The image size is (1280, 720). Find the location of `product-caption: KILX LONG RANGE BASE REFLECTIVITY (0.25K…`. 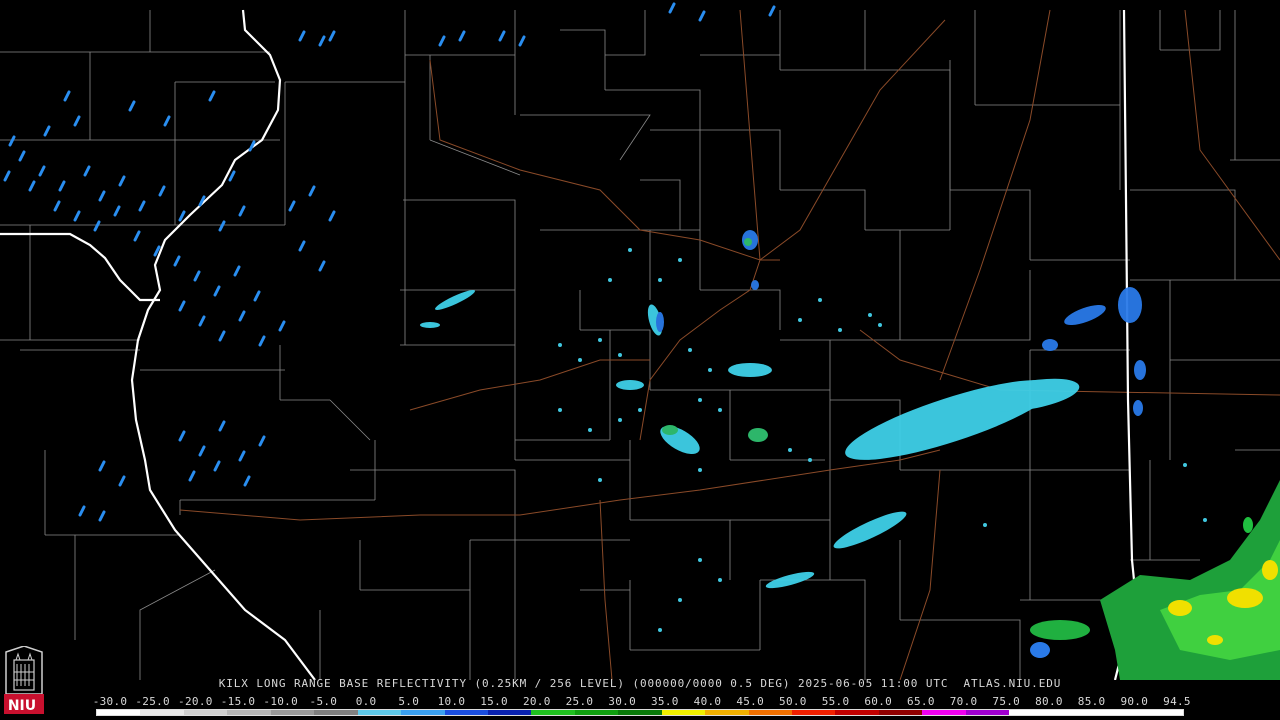

product-caption: KILX LONG RANGE BASE REFLECTIVITY (0.25K… is located at coordinates (640, 683).